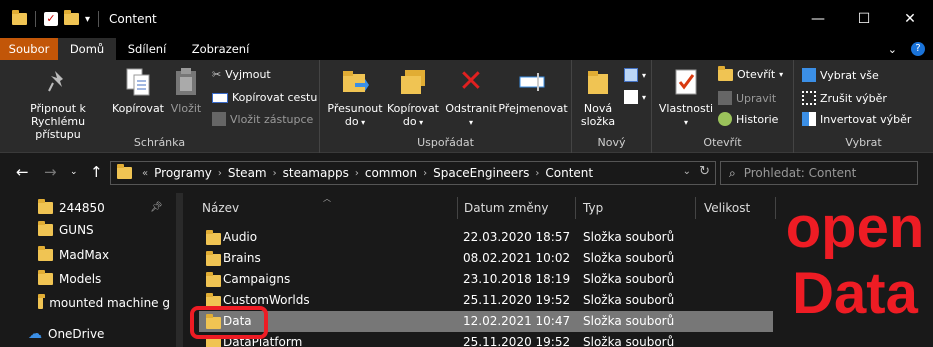 The width and height of the screenshot is (933, 347). What do you see at coordinates (918, 49) in the screenshot?
I see `help-icon: ?` at bounding box center [918, 49].